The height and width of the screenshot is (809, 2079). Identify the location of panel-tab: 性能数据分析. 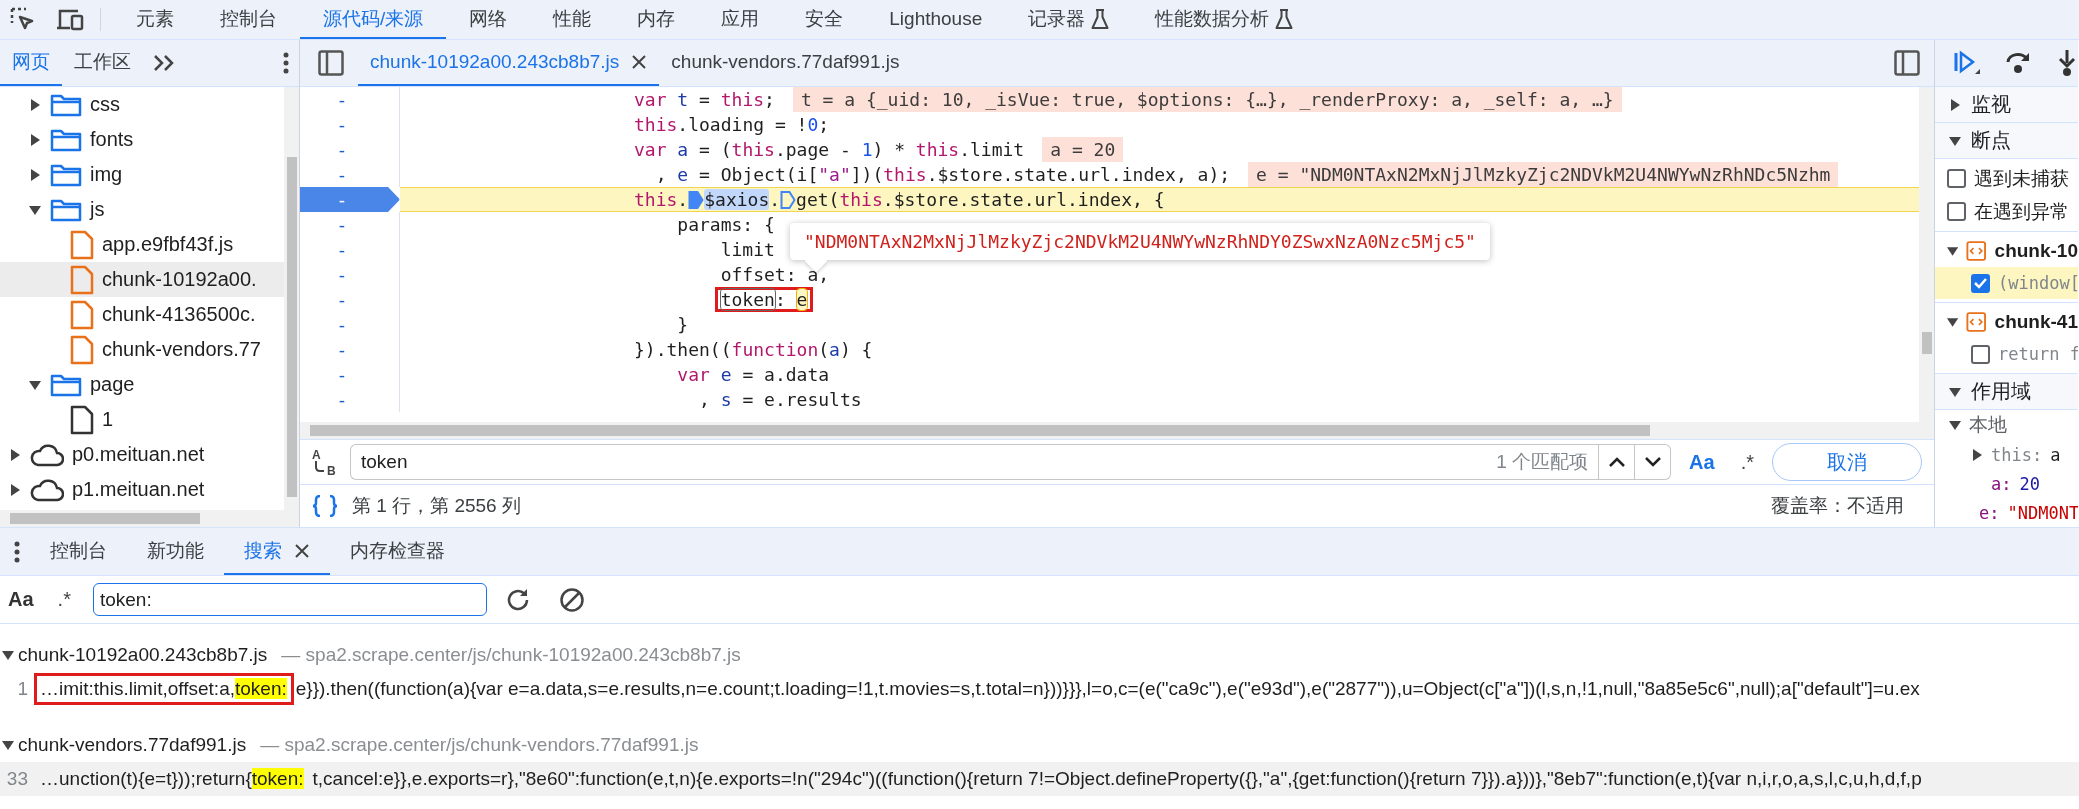
(1224, 19).